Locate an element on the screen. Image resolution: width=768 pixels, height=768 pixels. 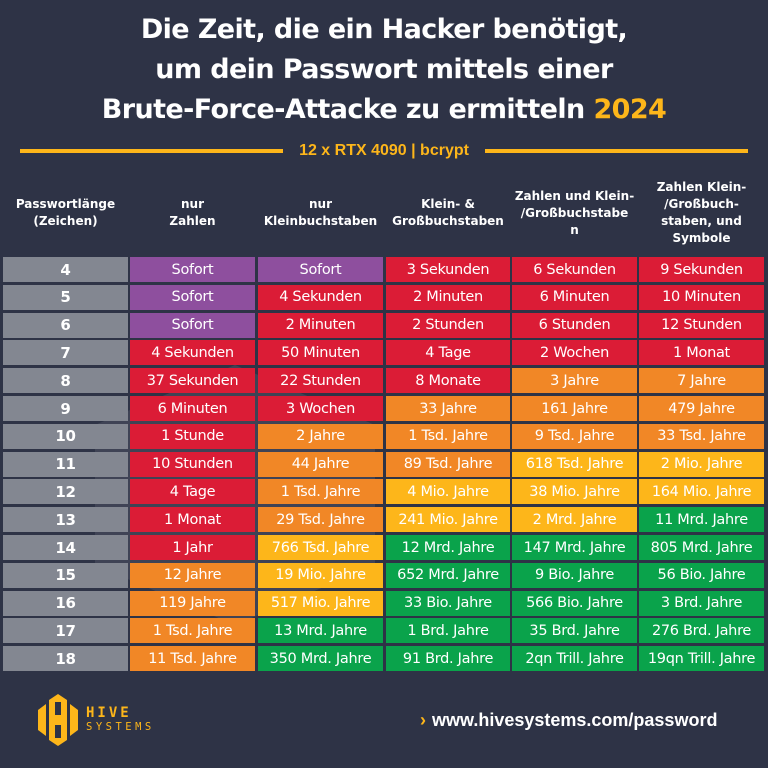
time-cell: 517 Mio. Jahre is located at coordinates (320, 603).